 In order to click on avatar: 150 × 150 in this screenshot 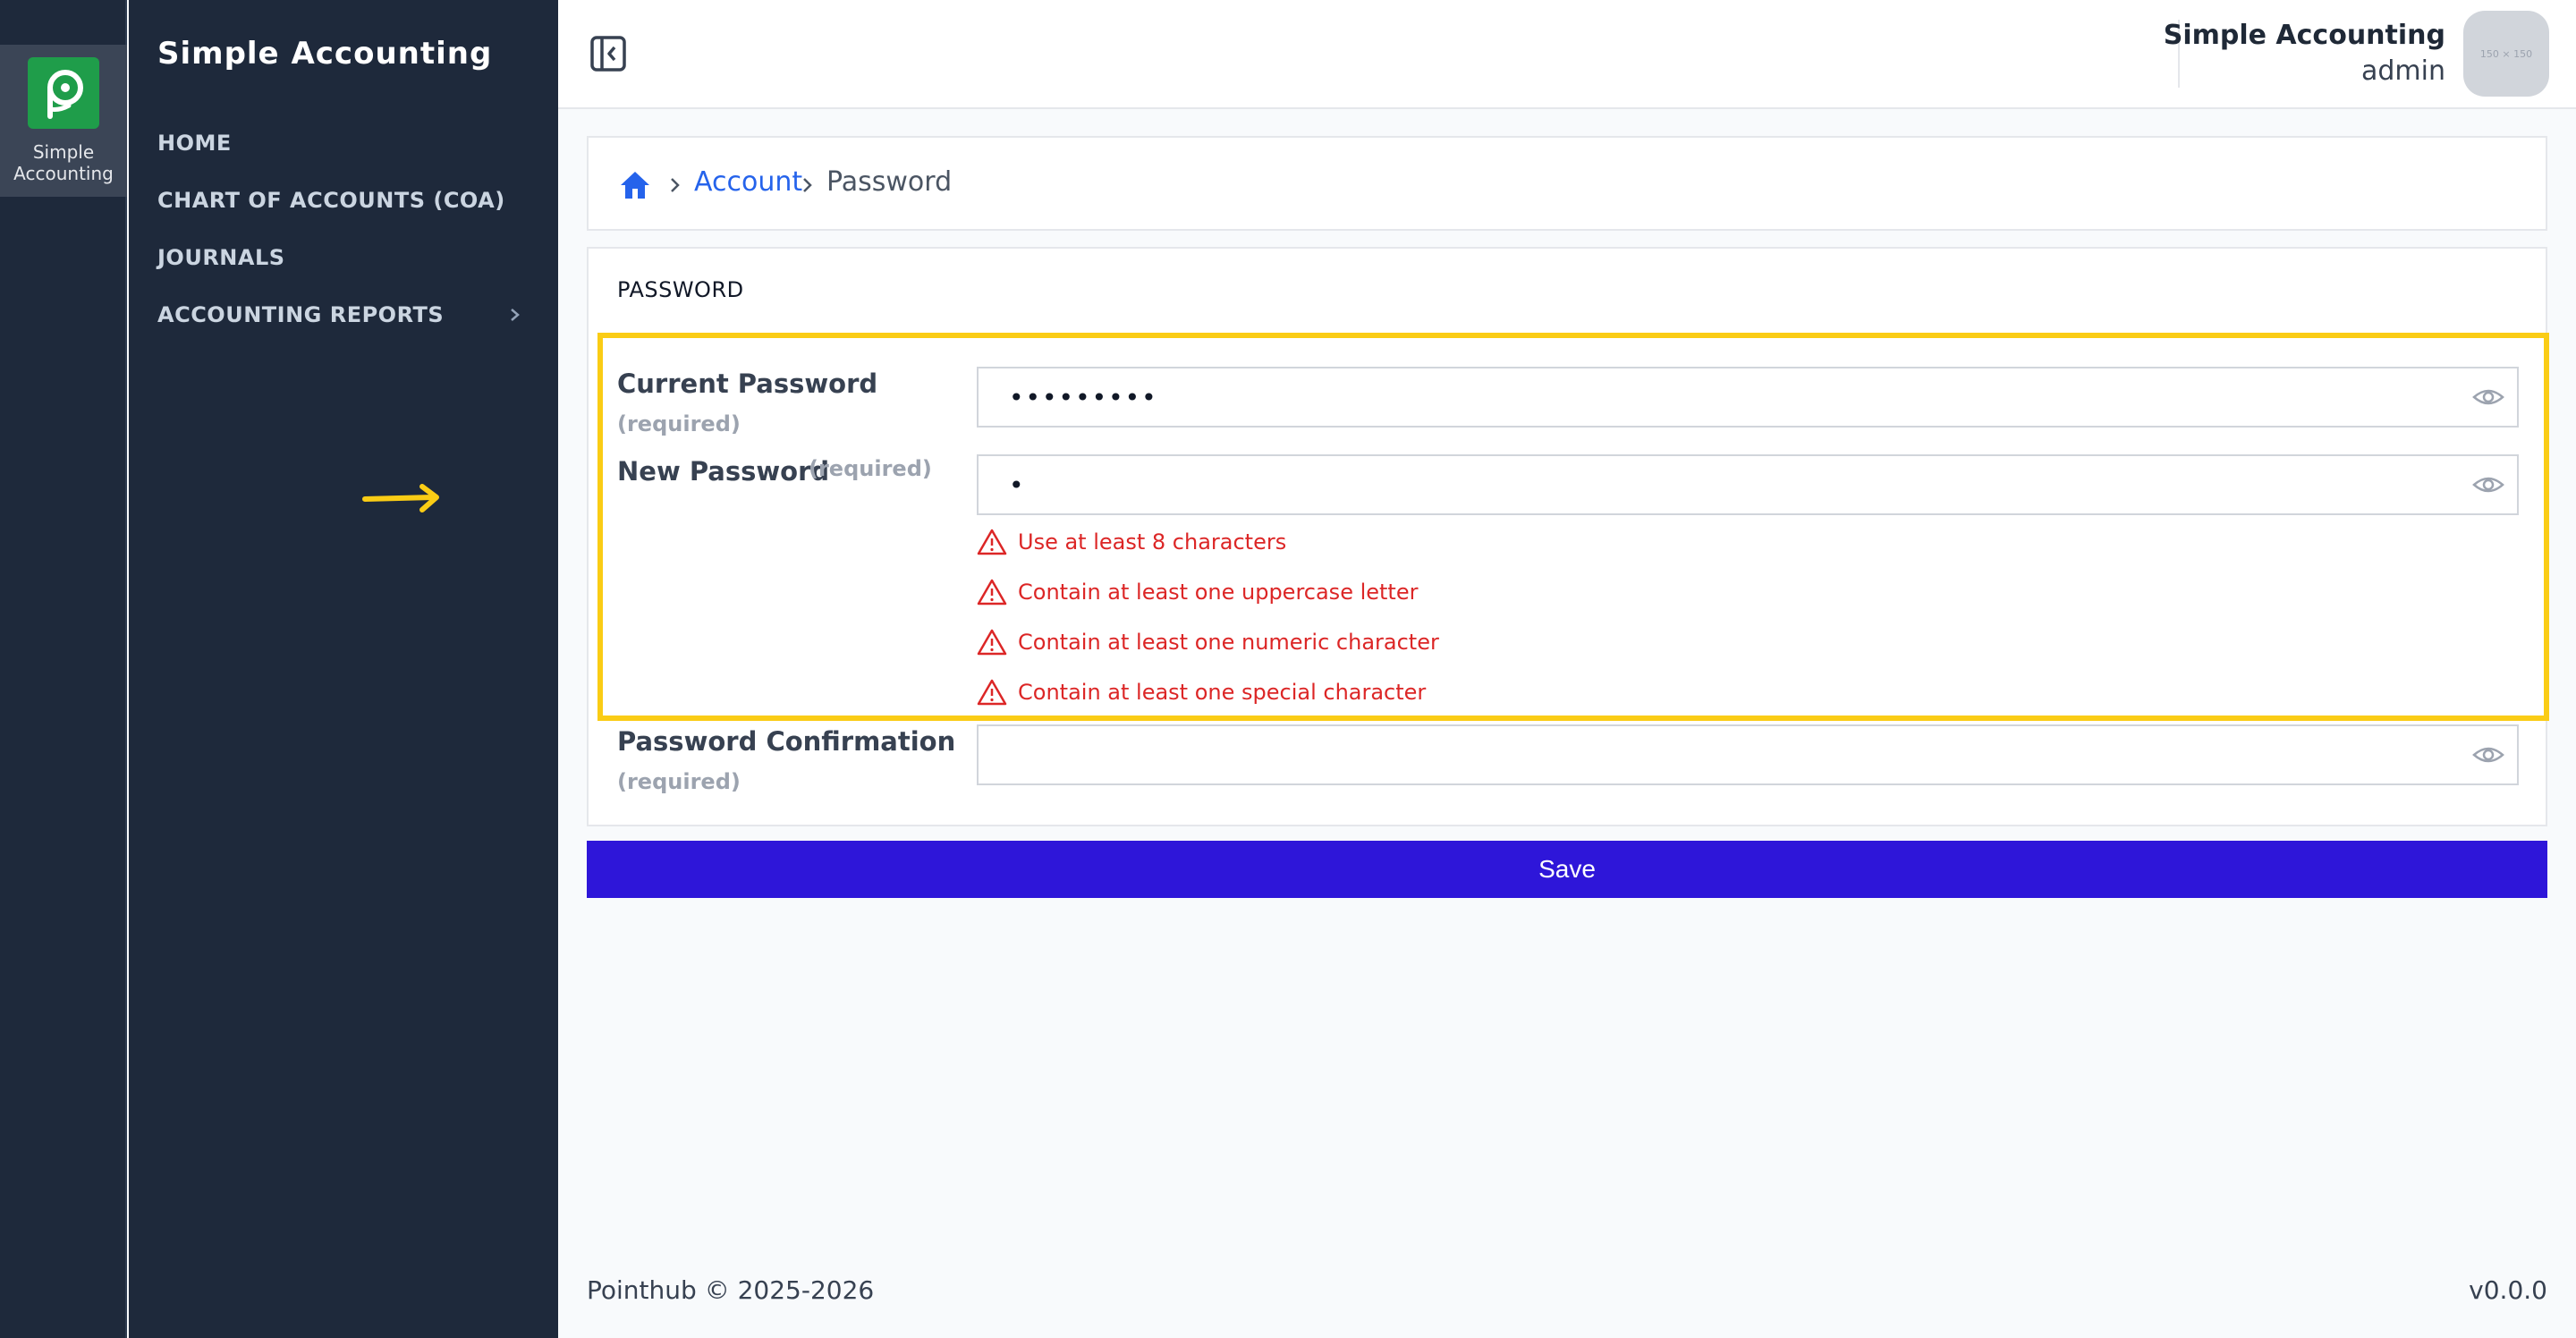, I will do `click(2506, 54)`.